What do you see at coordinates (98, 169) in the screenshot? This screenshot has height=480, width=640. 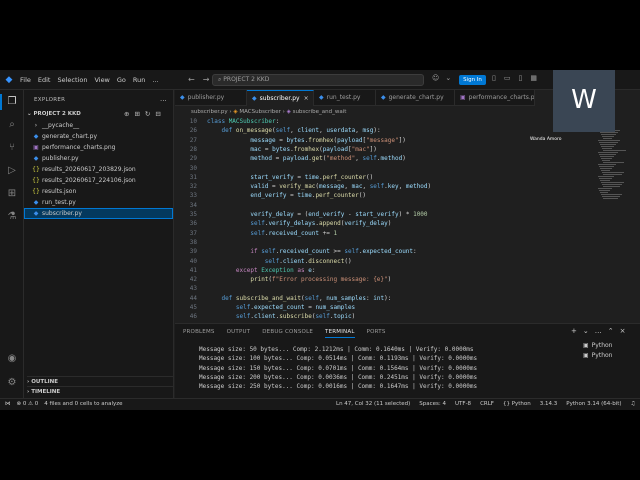 I see `tree-item-results-203829: {} results_20260617_203829.json` at bounding box center [98, 169].